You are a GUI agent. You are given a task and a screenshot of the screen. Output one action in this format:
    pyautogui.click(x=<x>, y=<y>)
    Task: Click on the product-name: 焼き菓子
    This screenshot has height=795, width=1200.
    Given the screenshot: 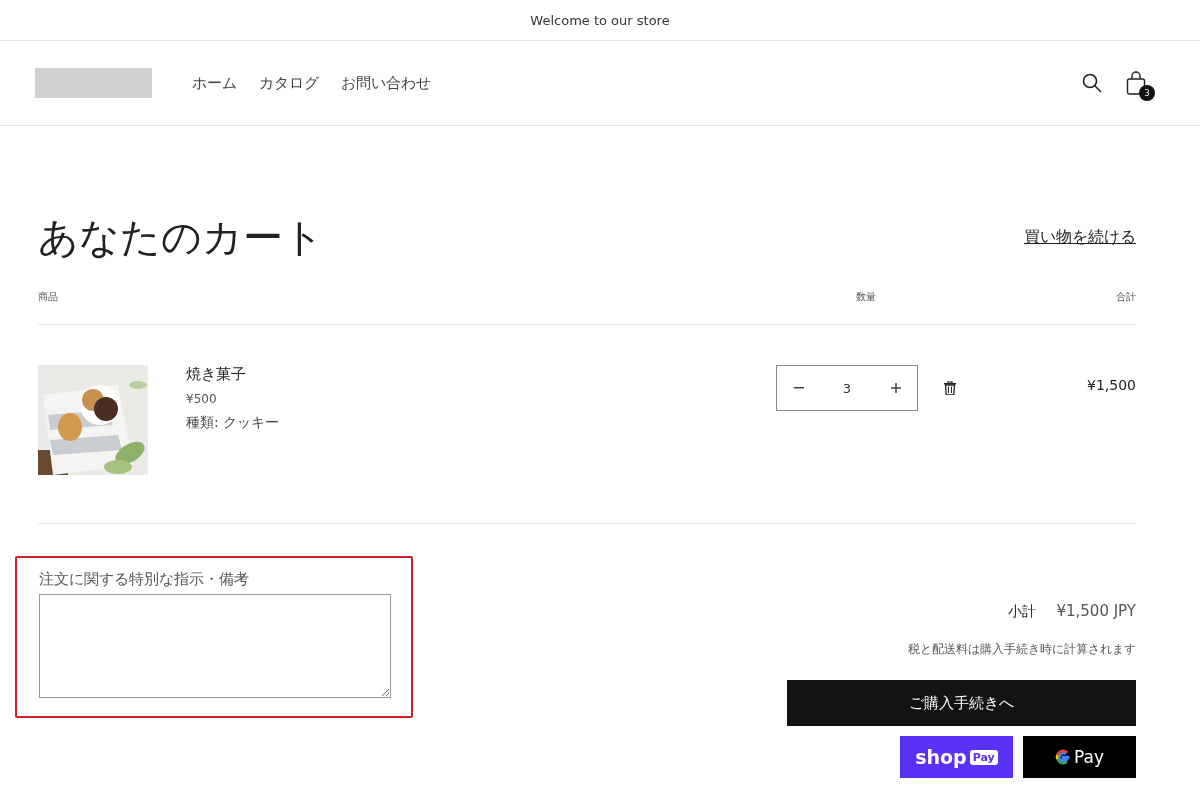 What is the action you would take?
    pyautogui.click(x=481, y=374)
    